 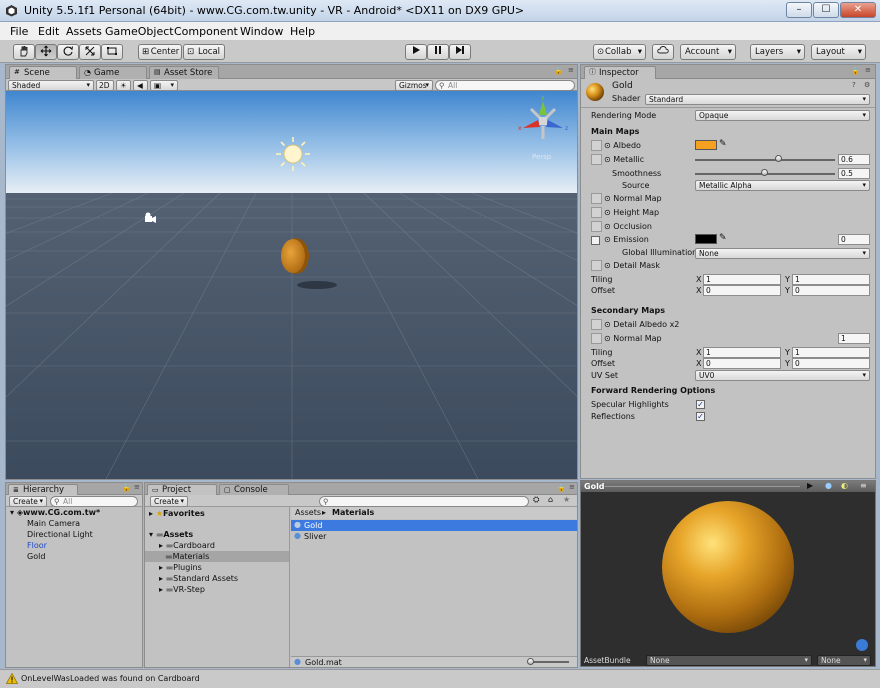 What do you see at coordinates (105, 85) in the screenshot?
I see `2d-toggle: 2D` at bounding box center [105, 85].